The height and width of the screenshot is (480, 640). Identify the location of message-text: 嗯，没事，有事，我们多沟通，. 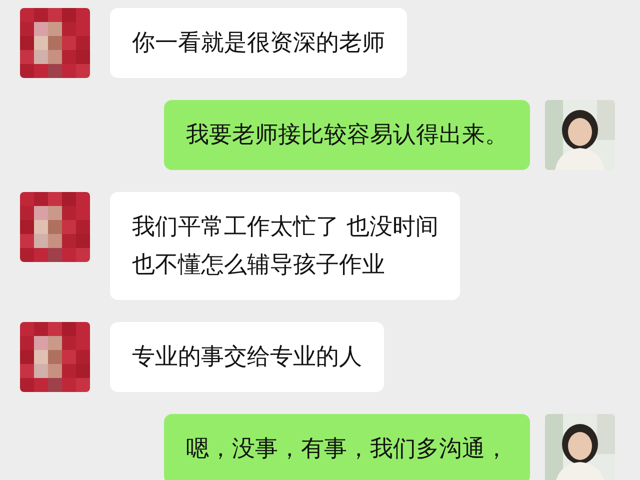
(347, 449).